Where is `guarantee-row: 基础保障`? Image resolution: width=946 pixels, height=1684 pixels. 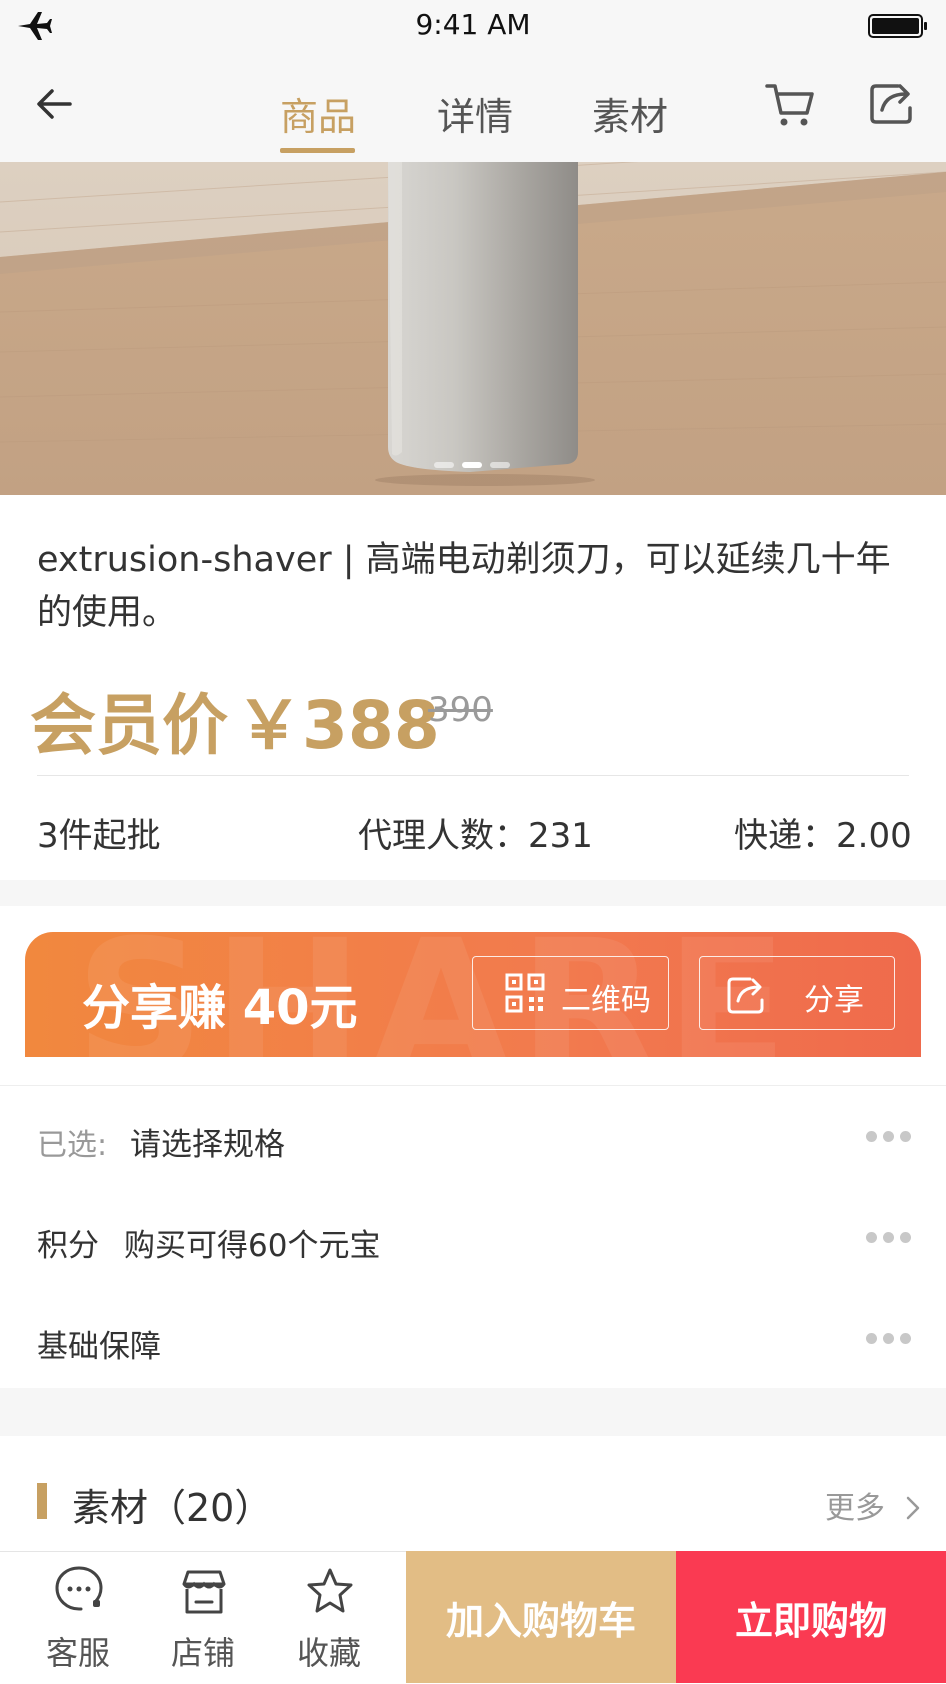 guarantee-row: 基础保障 is located at coordinates (473, 1339).